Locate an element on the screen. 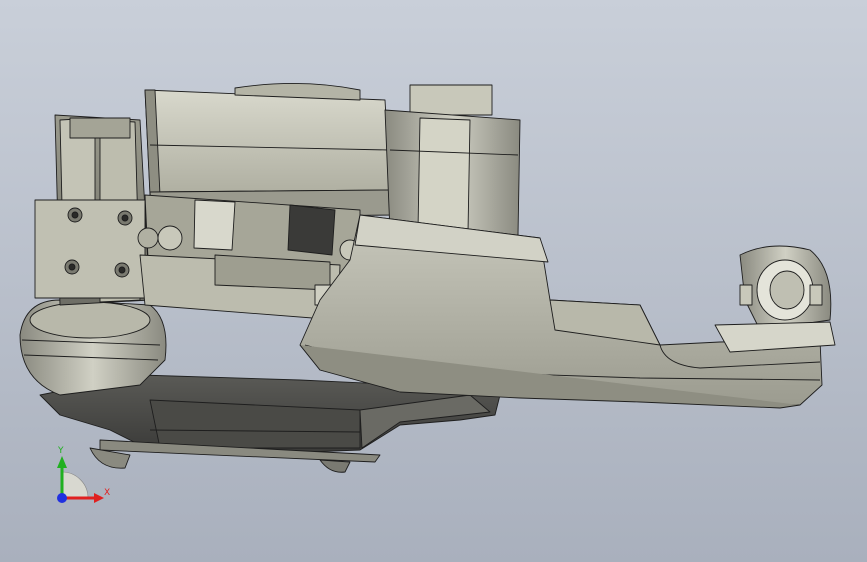 The image size is (867, 562). base-disc is located at coordinates (93, 347).